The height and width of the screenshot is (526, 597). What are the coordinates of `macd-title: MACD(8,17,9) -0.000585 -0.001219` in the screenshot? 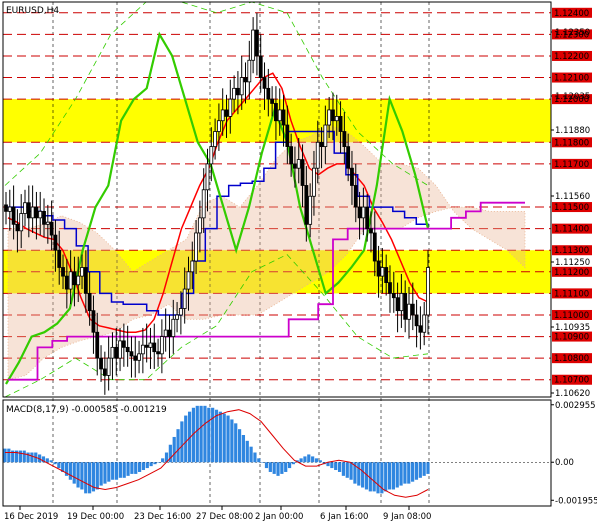 It's located at (86, 410).